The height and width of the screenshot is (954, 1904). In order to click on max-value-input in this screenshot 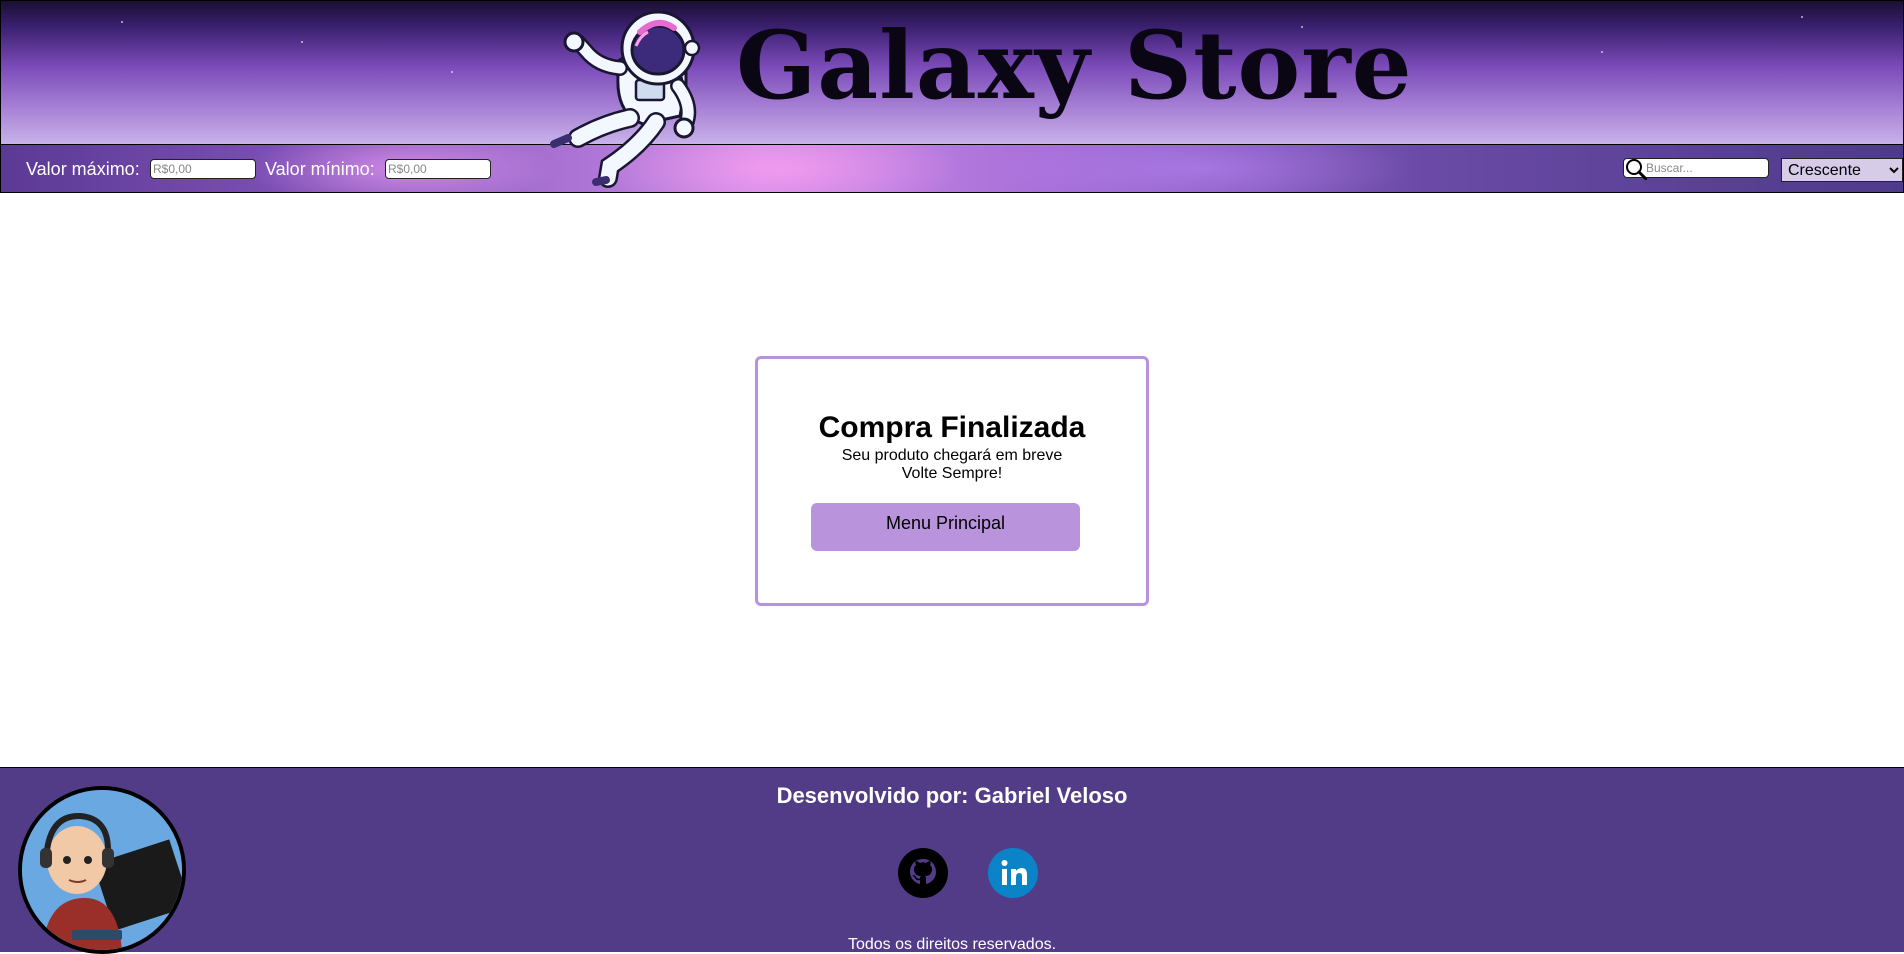, I will do `click(203, 169)`.